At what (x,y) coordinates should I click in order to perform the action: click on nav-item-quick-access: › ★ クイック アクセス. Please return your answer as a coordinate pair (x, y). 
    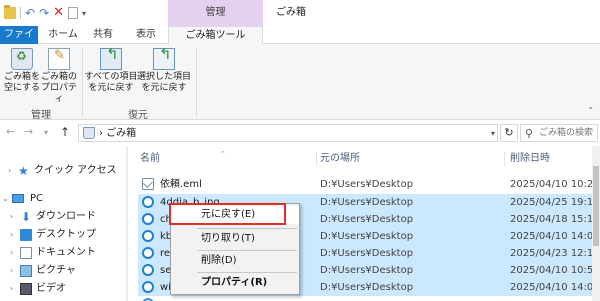
    Looking at the image, I should click on (65, 171).